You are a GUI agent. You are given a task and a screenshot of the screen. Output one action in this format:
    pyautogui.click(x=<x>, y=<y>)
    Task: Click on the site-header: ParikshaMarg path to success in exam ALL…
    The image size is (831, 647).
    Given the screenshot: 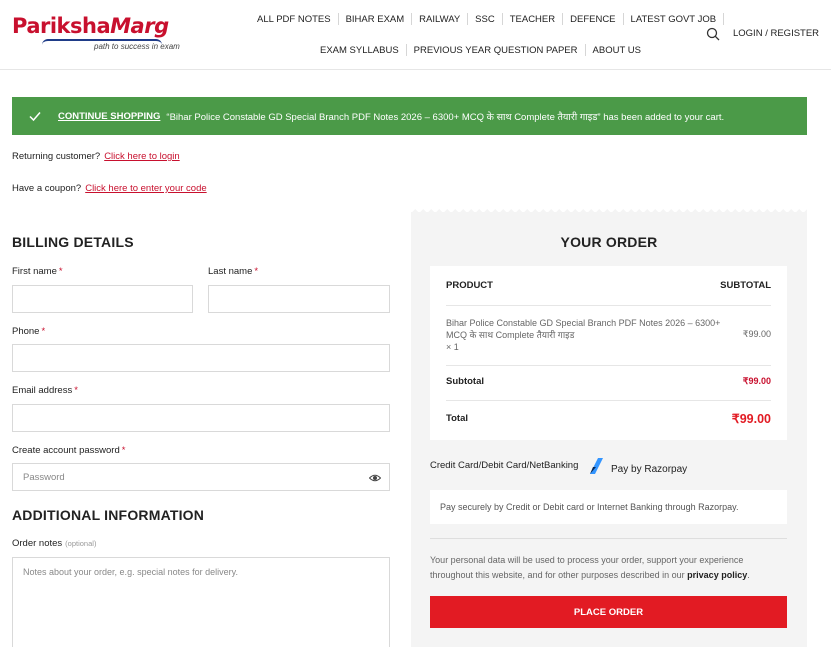 What is the action you would take?
    pyautogui.click(x=415, y=35)
    